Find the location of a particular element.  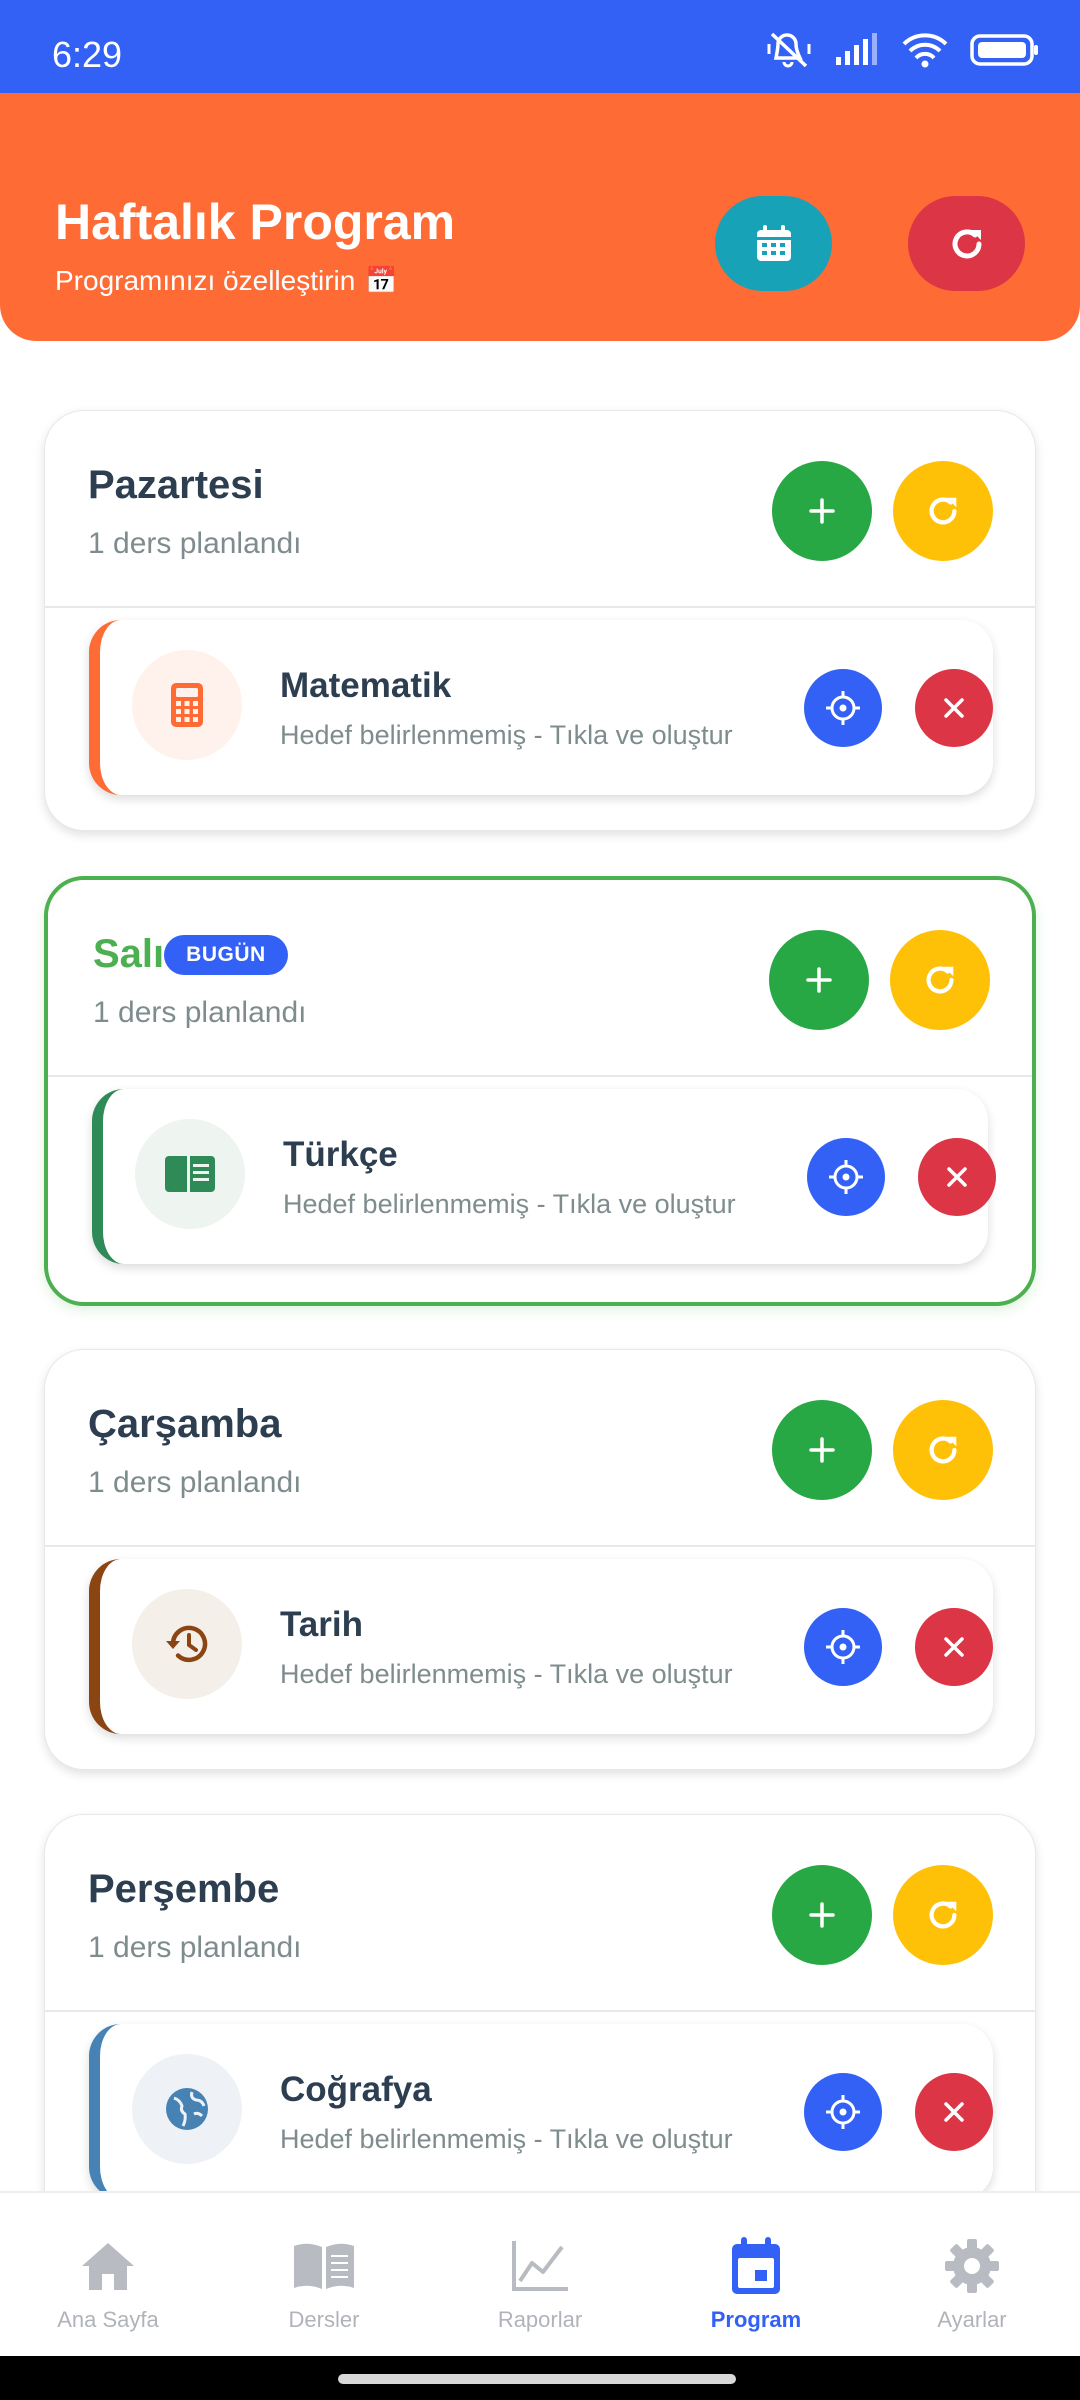

page-subtitle: Programınızı özelleştirin 📅 is located at coordinates (226, 281).